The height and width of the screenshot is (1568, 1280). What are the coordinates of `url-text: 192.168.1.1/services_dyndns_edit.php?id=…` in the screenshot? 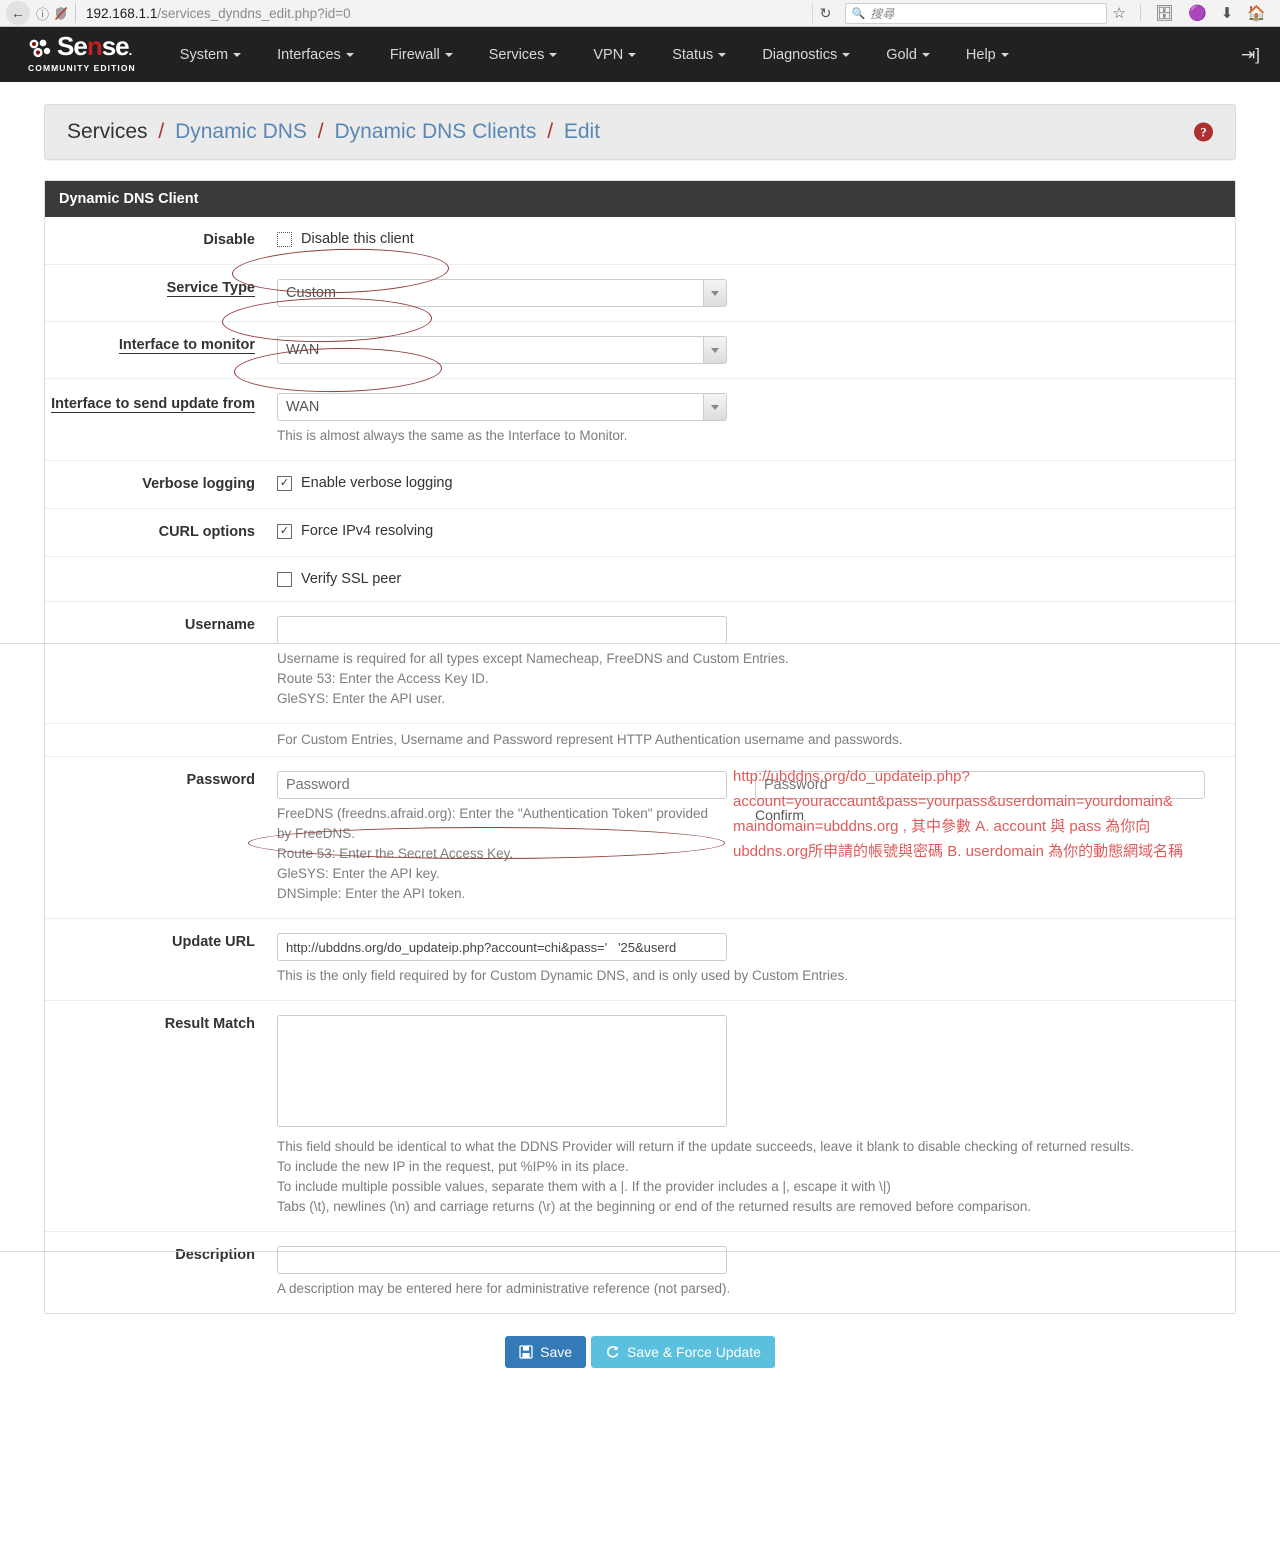 It's located at (218, 13).